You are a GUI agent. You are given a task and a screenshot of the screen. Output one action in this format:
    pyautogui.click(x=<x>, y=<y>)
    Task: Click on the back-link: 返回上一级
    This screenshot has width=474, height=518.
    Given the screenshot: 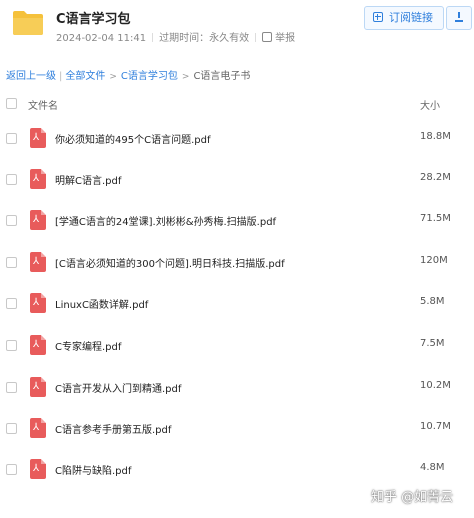 What is the action you would take?
    pyautogui.click(x=31, y=76)
    